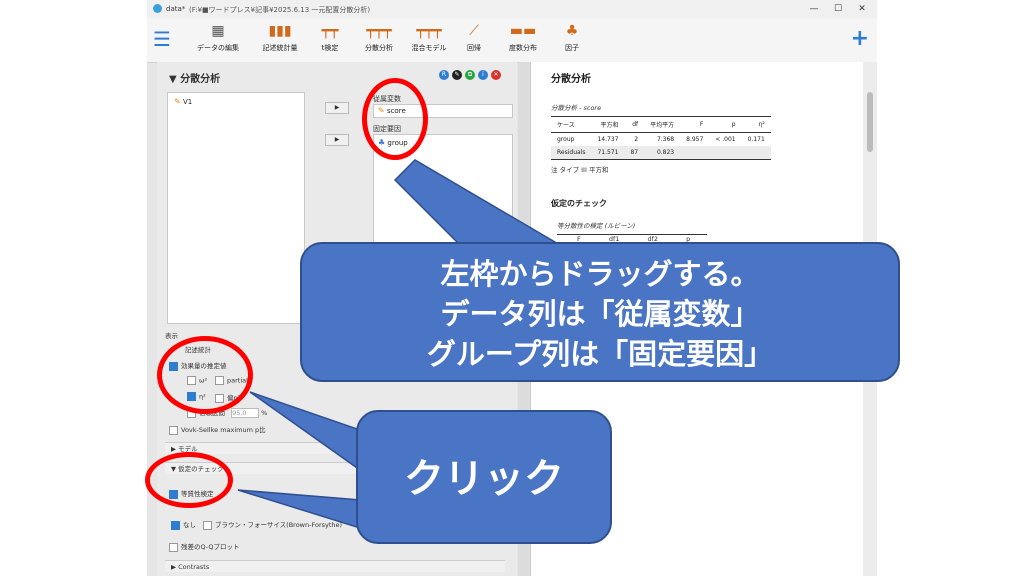 The height and width of the screenshot is (576, 1024). Describe the element at coordinates (484, 477) in the screenshot. I see `callout-click: クリック` at that location.